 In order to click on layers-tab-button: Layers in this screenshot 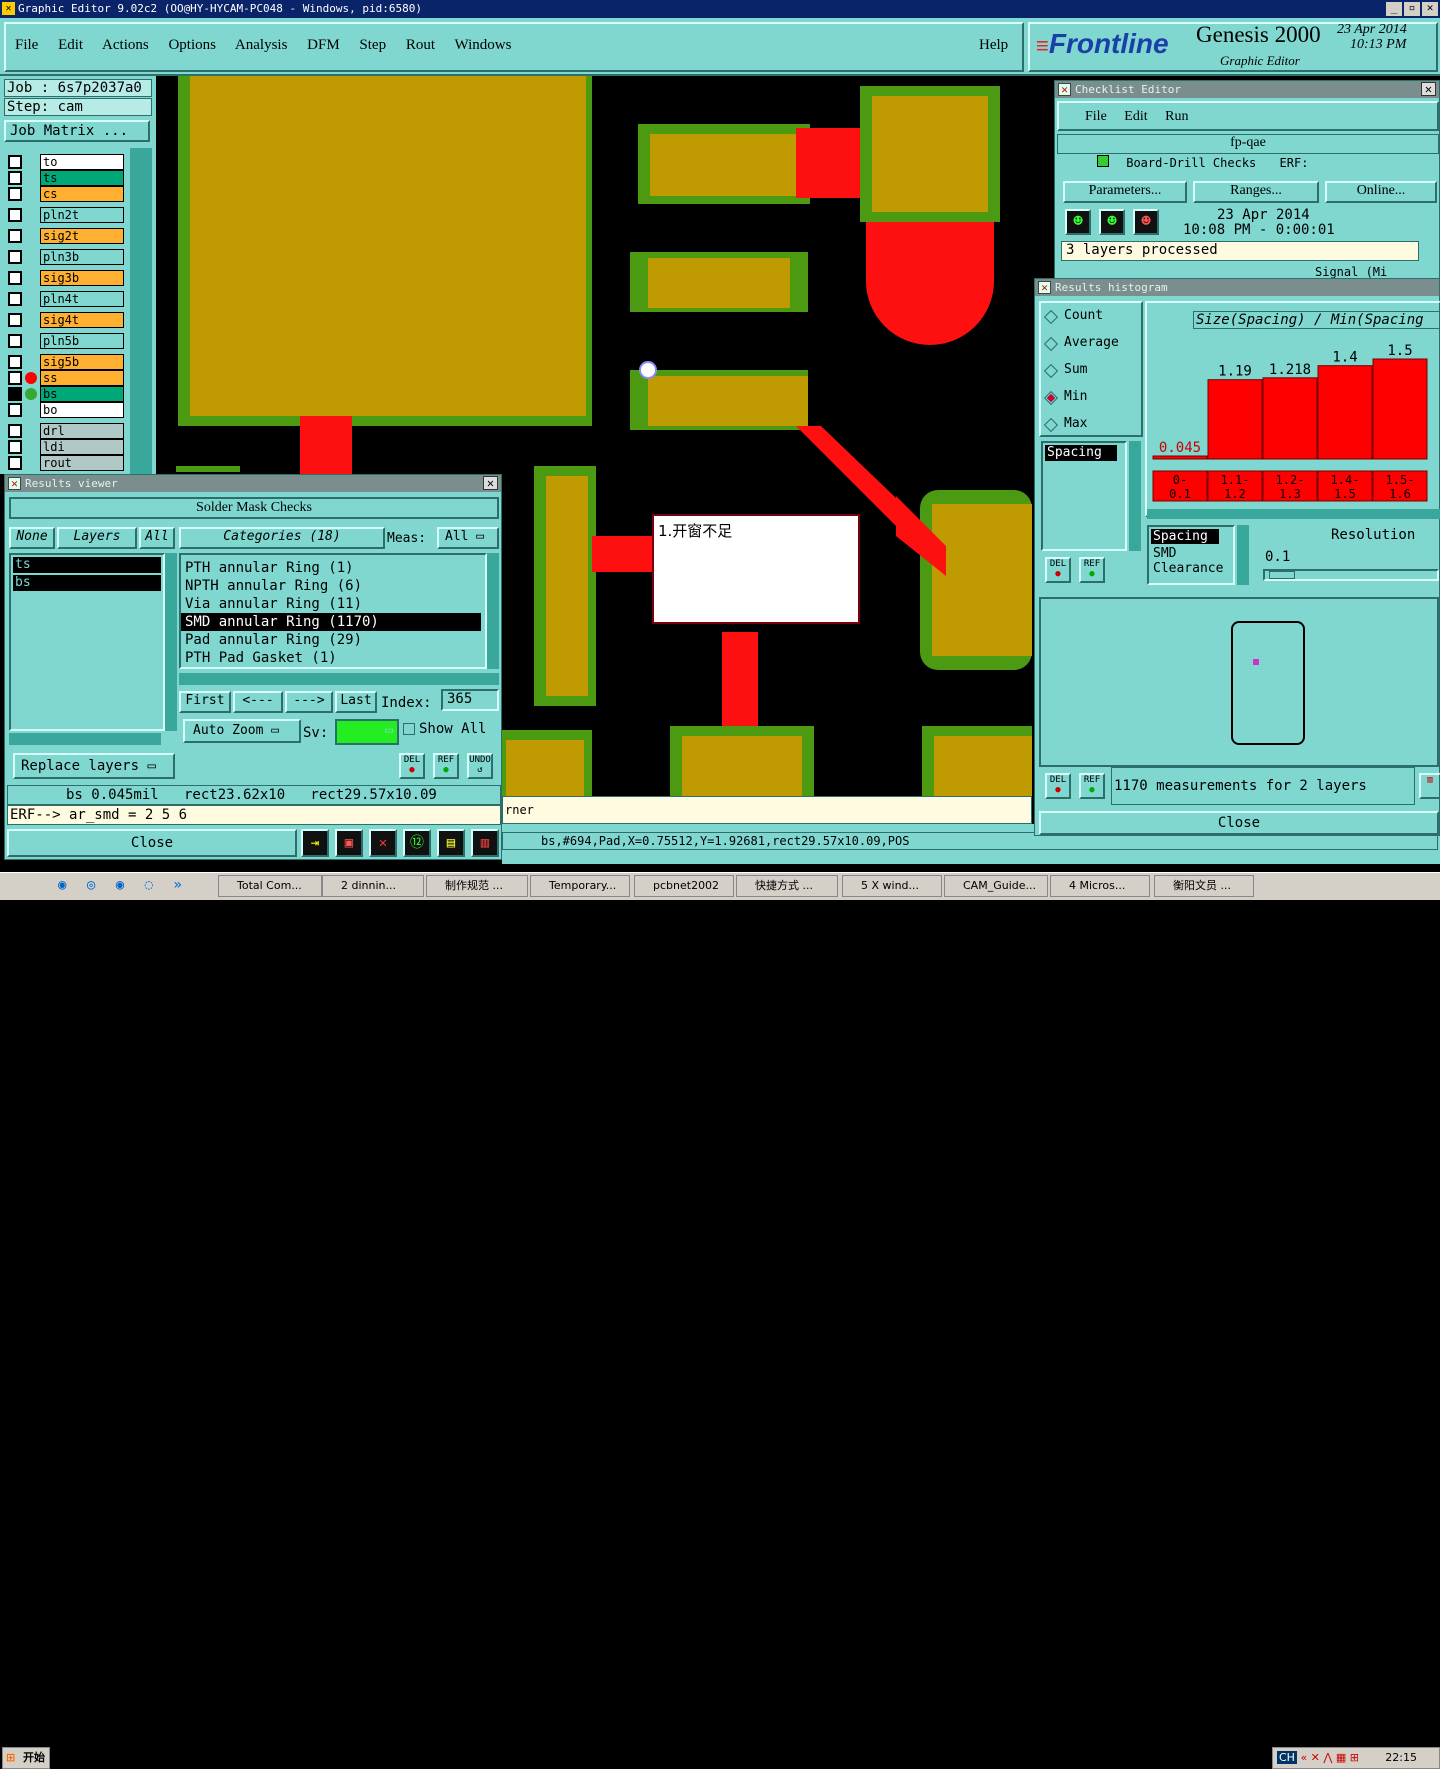, I will do `click(97, 538)`.